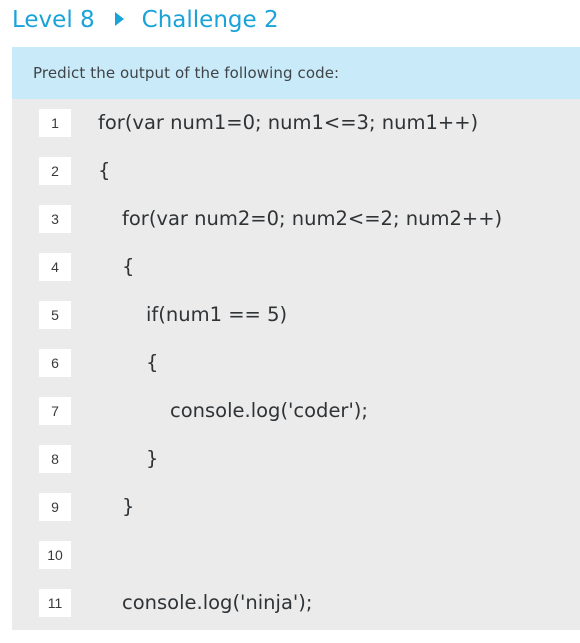 Image resolution: width=580 pixels, height=643 pixels. Describe the element at coordinates (217, 602) in the screenshot. I see `line-code: console.log('ninja');` at that location.